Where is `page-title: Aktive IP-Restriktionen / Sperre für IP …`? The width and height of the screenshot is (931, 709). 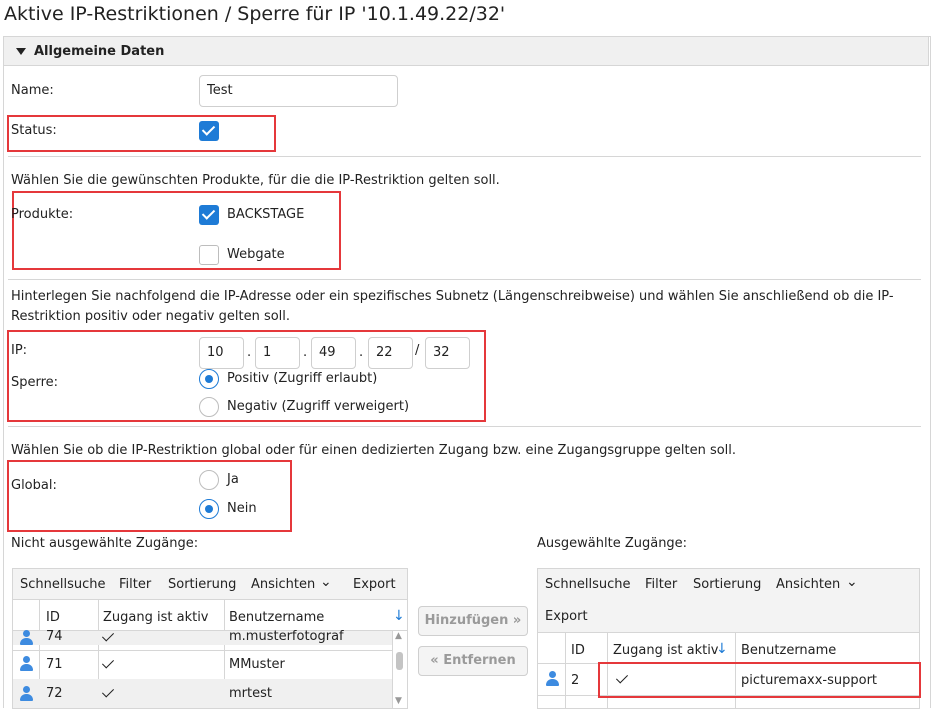
page-title: Aktive IP-Restriktionen / Sperre für IP … is located at coordinates (255, 14).